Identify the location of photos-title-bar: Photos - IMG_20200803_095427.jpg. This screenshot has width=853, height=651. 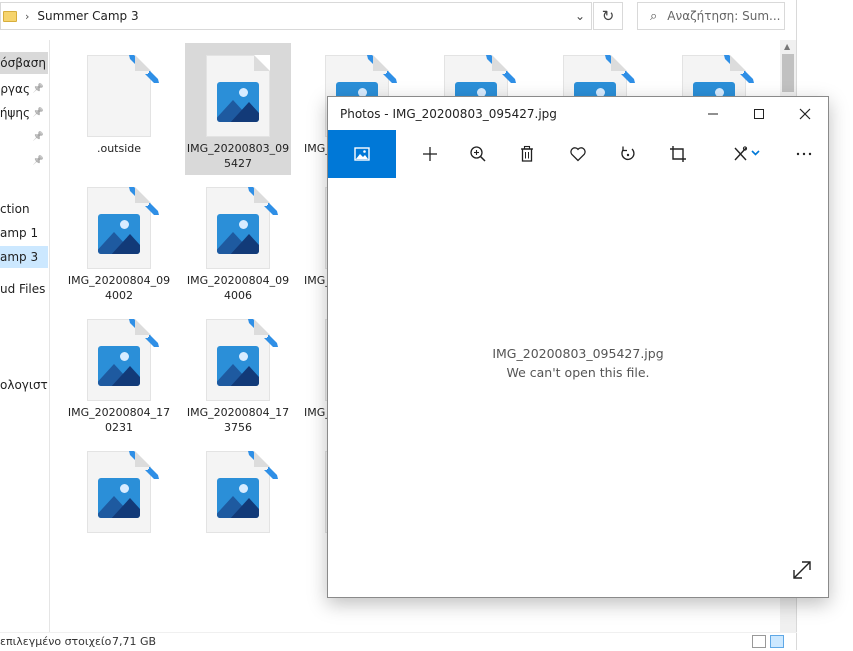
(578, 113).